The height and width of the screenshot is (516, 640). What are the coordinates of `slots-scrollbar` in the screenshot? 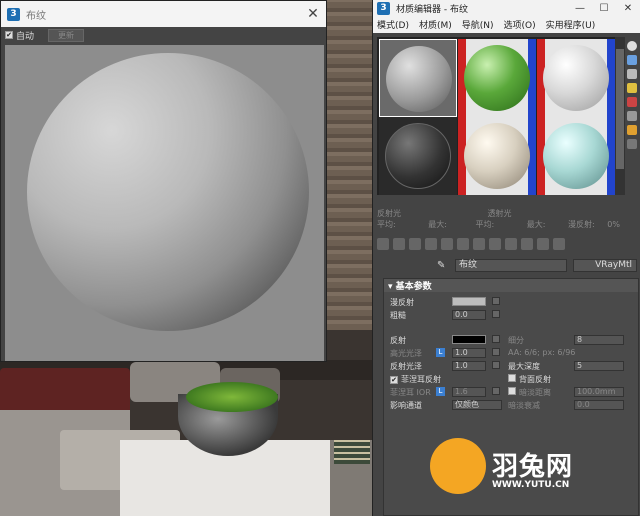 It's located at (620, 116).